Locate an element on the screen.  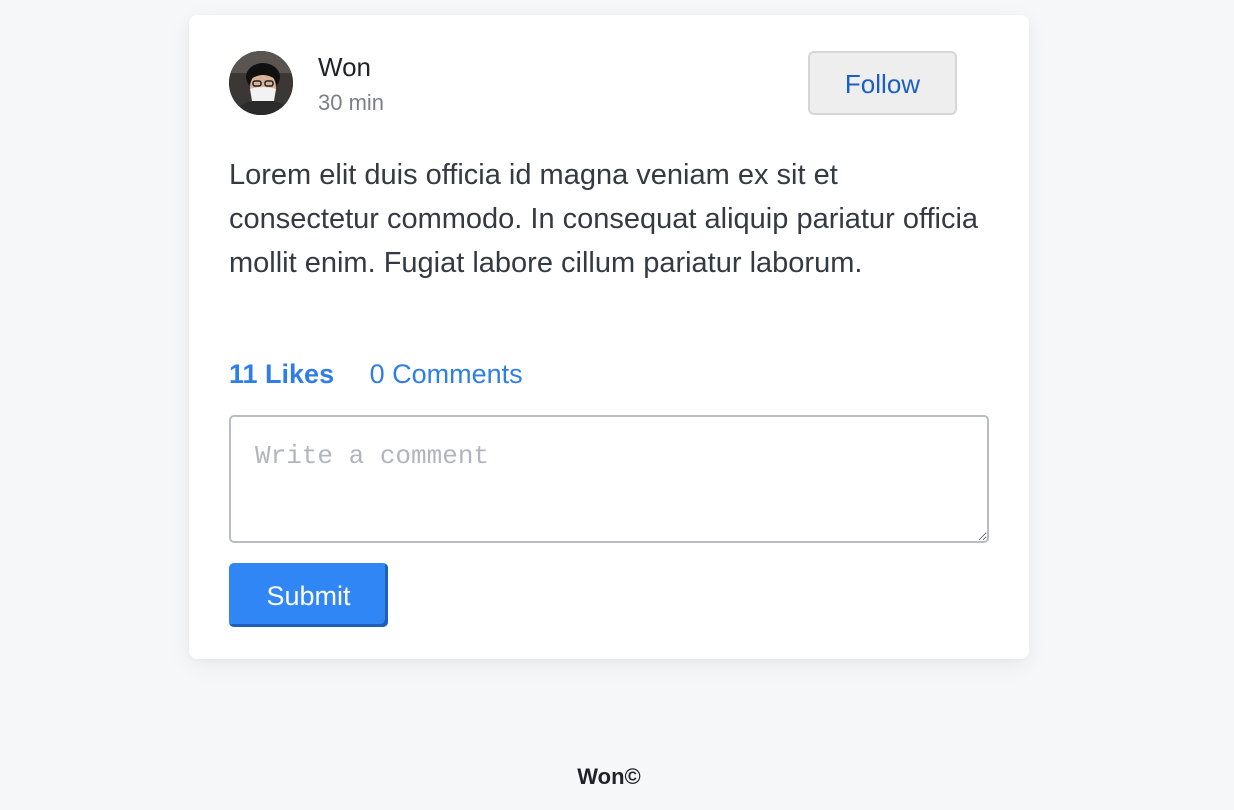
author-name: Won is located at coordinates (344, 67).